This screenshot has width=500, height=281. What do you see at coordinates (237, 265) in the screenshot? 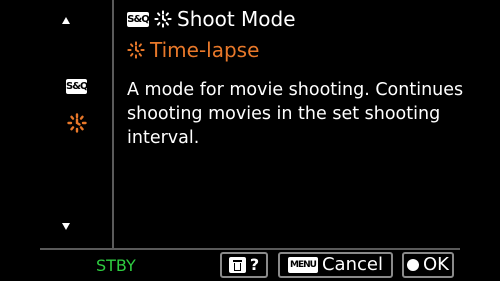
I see `trash-icon` at bounding box center [237, 265].